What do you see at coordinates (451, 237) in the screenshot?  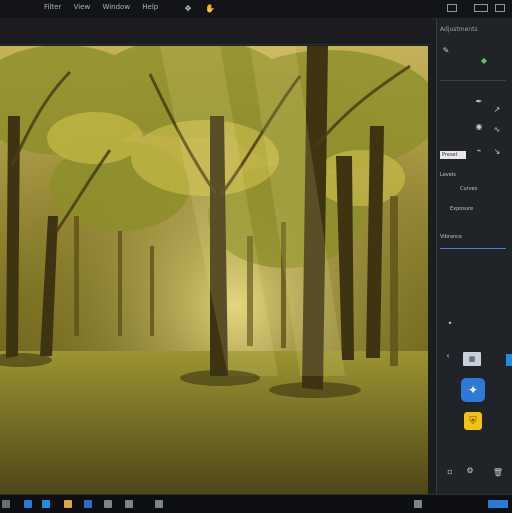 I see `section-label-vibrance: Vibrance` at bounding box center [451, 237].